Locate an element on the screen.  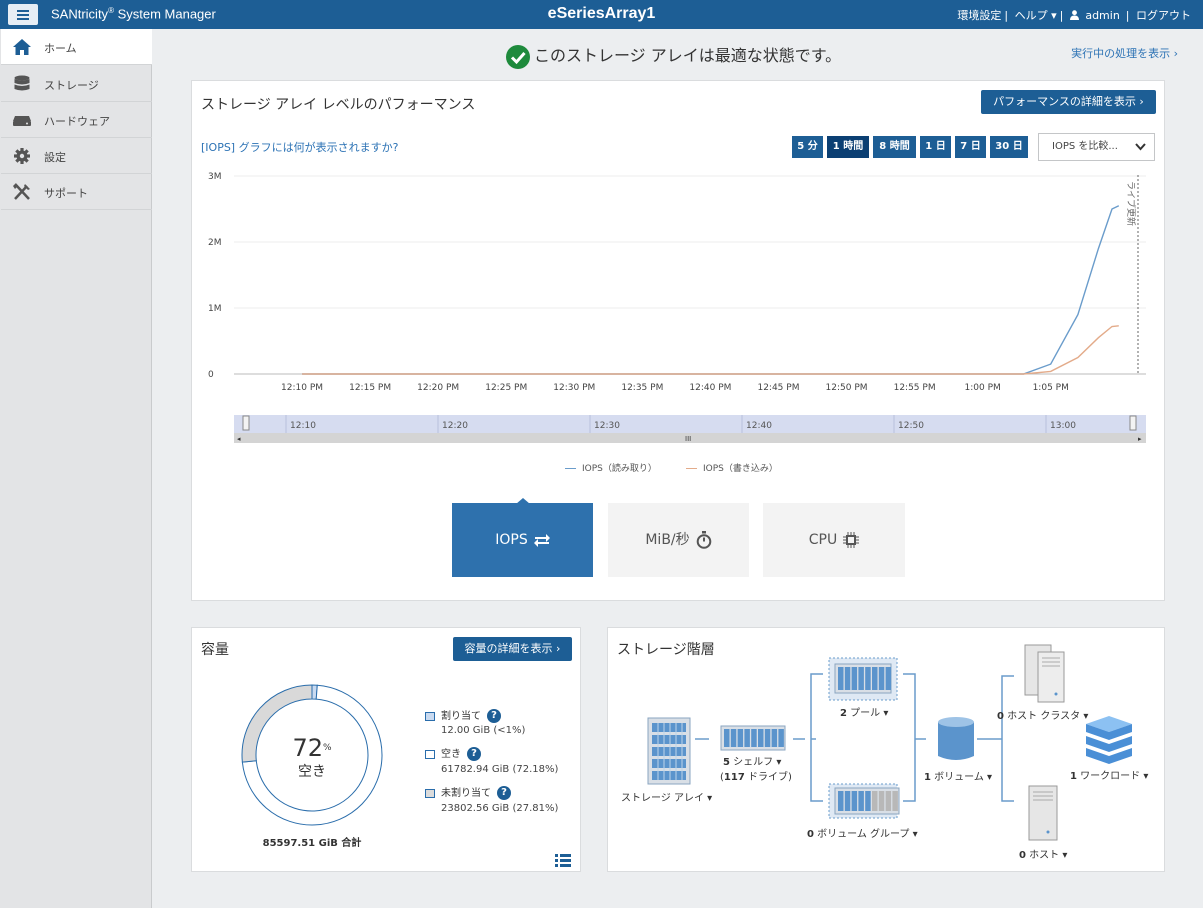
hosts-label: 0 ホスト ▾ is located at coordinates (1043, 853).